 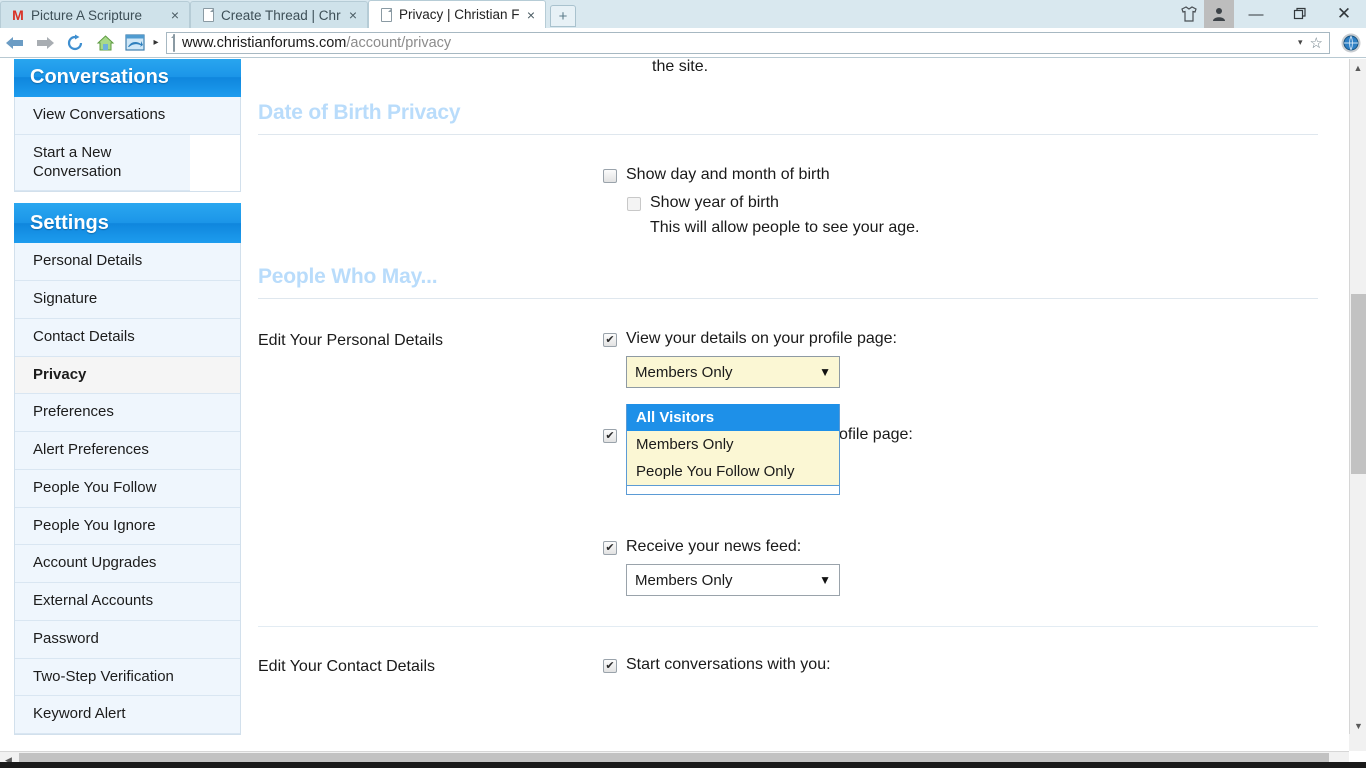 I want to click on sidebar-item-keyword-alert: Keyword Alert, so click(x=127, y=715).